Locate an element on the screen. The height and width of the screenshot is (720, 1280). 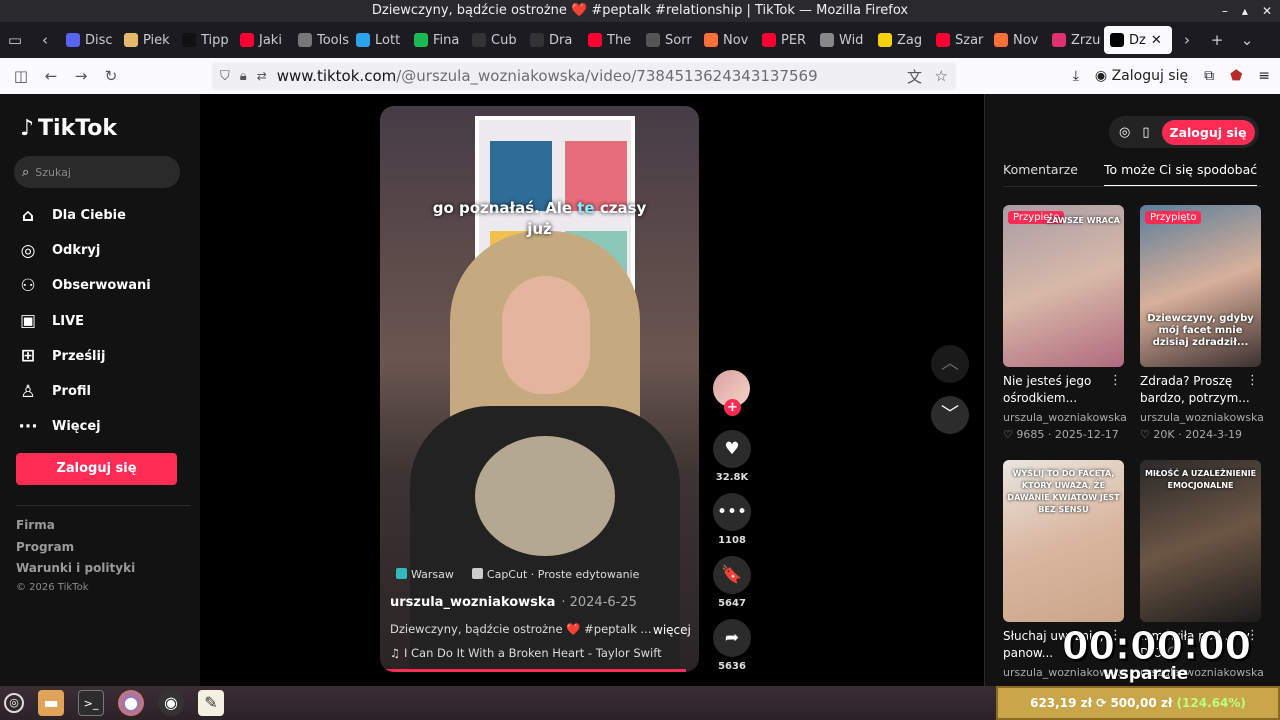
follow-plus-icon: + is located at coordinates (732, 407).